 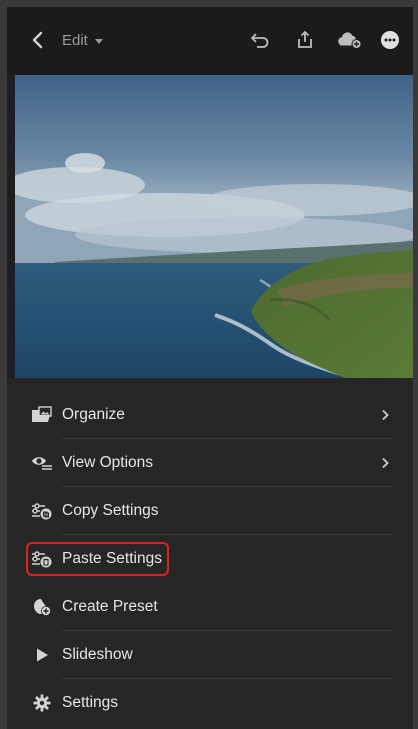 What do you see at coordinates (390, 40) in the screenshot?
I see `more-icon` at bounding box center [390, 40].